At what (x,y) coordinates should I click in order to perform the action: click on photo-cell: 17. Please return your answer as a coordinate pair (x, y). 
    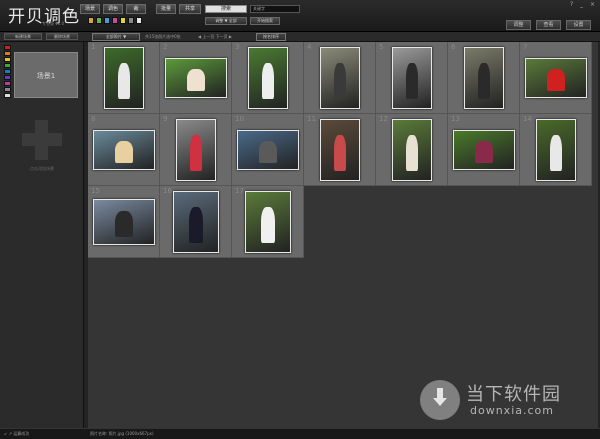
    Looking at the image, I should click on (268, 222).